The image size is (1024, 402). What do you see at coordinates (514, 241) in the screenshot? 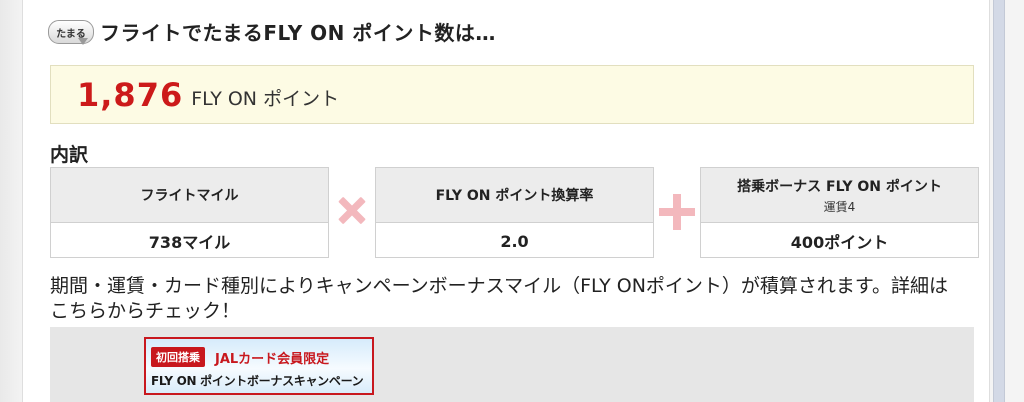
I see `conversion-rate-value: 2.0` at bounding box center [514, 241].